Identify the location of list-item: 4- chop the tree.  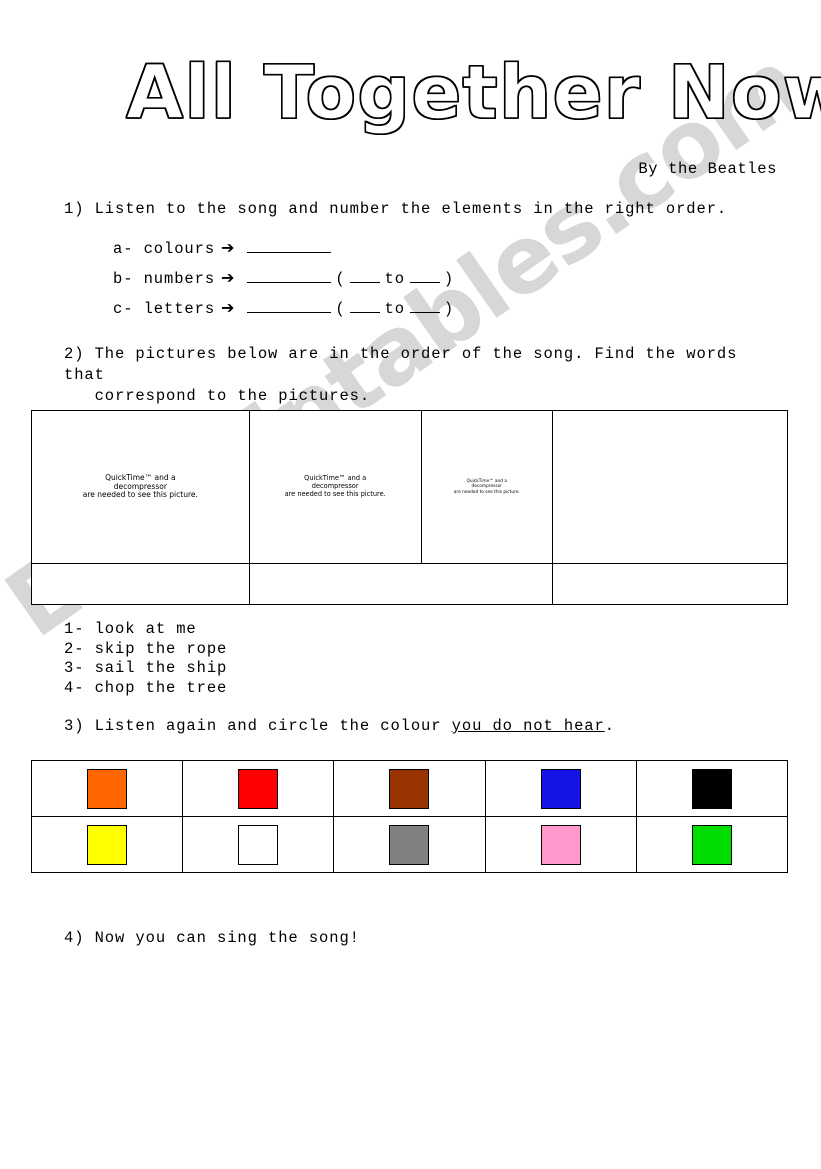
(146, 687).